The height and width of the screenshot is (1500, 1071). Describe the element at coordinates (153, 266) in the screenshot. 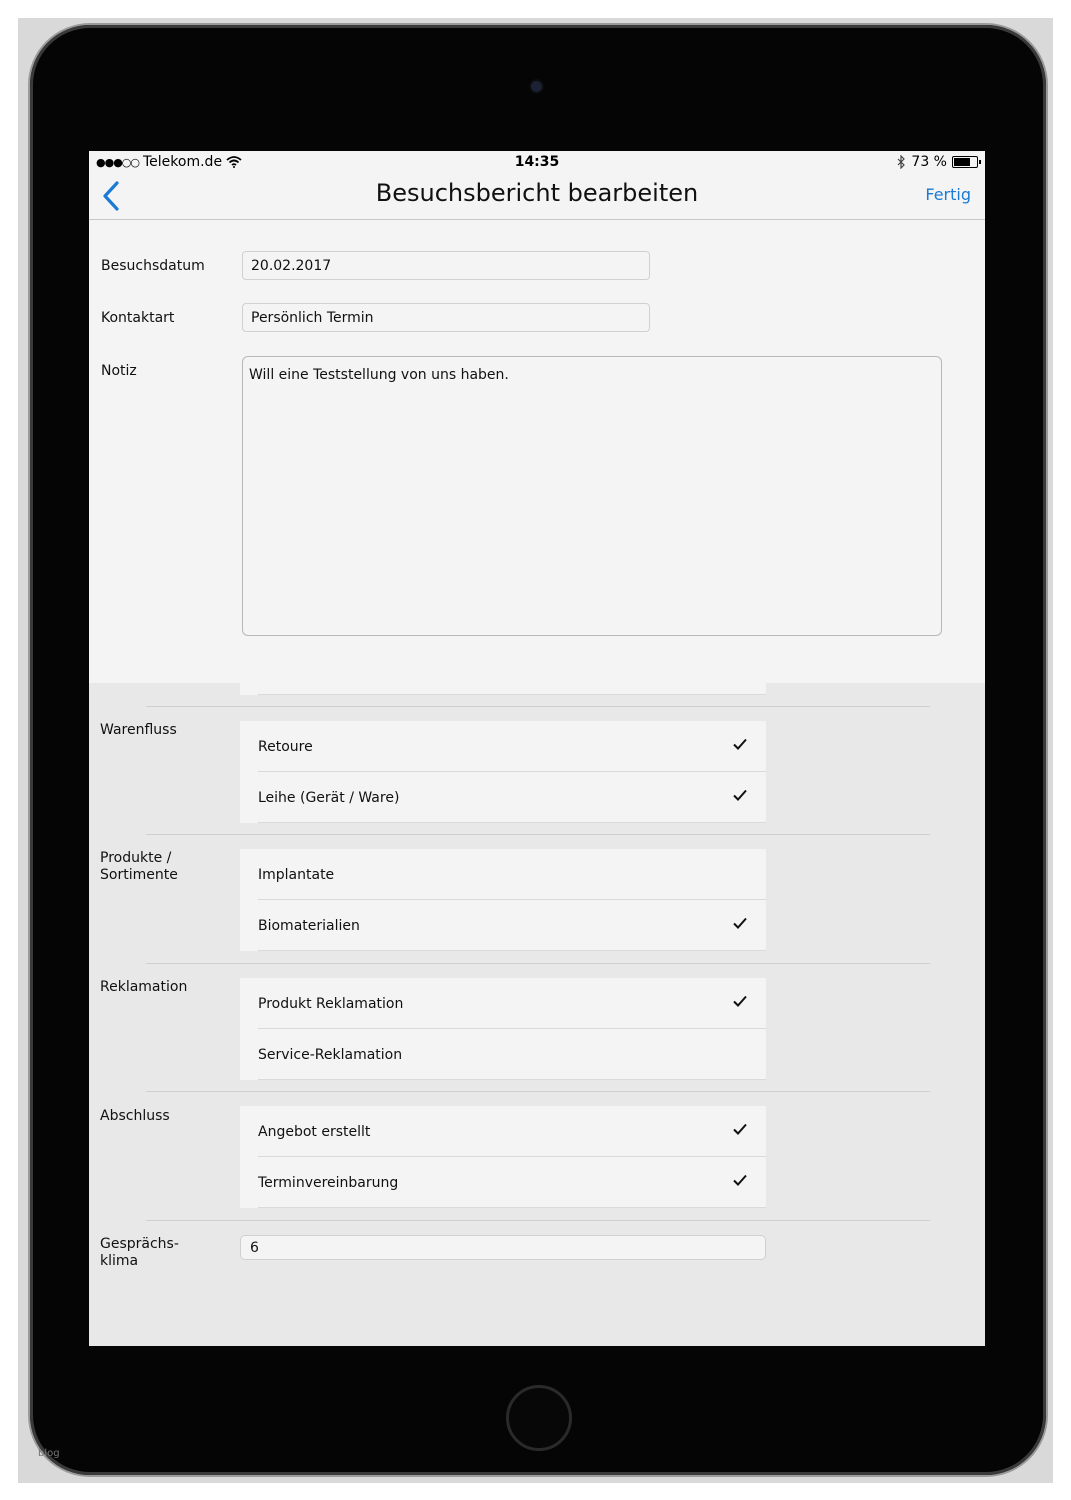

I see `date-label: Besuchsdatum` at that location.